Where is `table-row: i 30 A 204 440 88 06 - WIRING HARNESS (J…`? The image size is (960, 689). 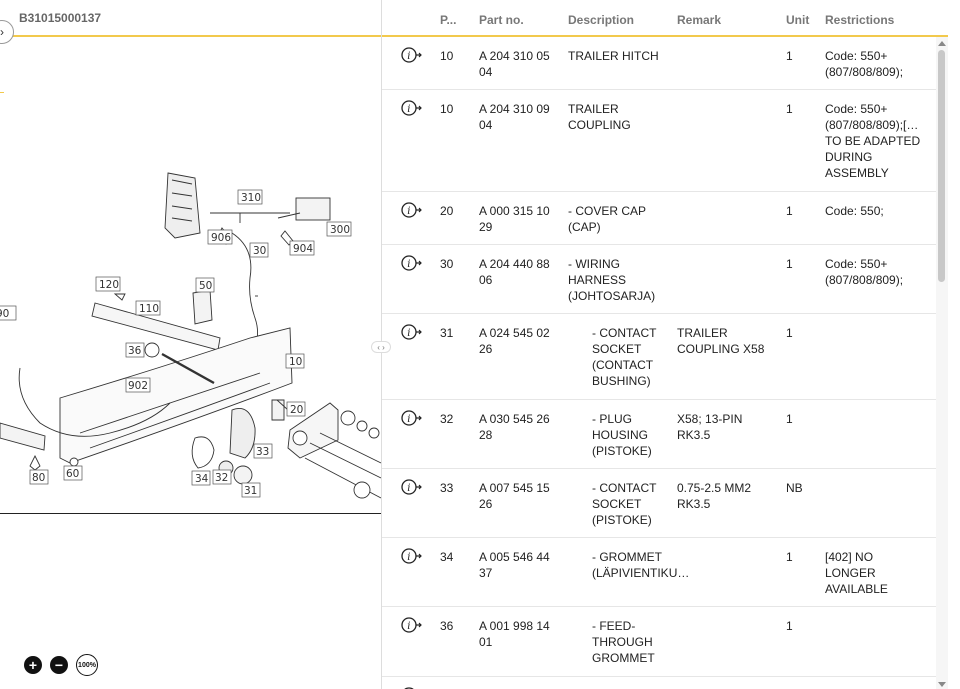 table-row: i 30 A 204 440 88 06 - WIRING HARNESS (J… is located at coordinates (659, 279).